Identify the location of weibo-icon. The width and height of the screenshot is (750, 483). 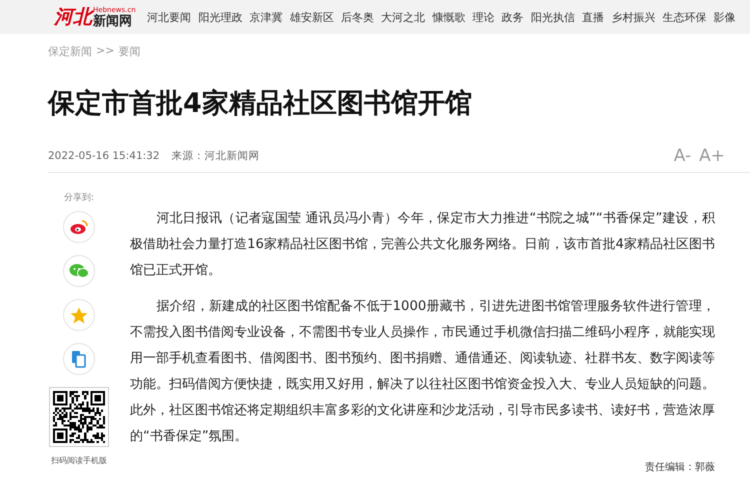
(79, 227).